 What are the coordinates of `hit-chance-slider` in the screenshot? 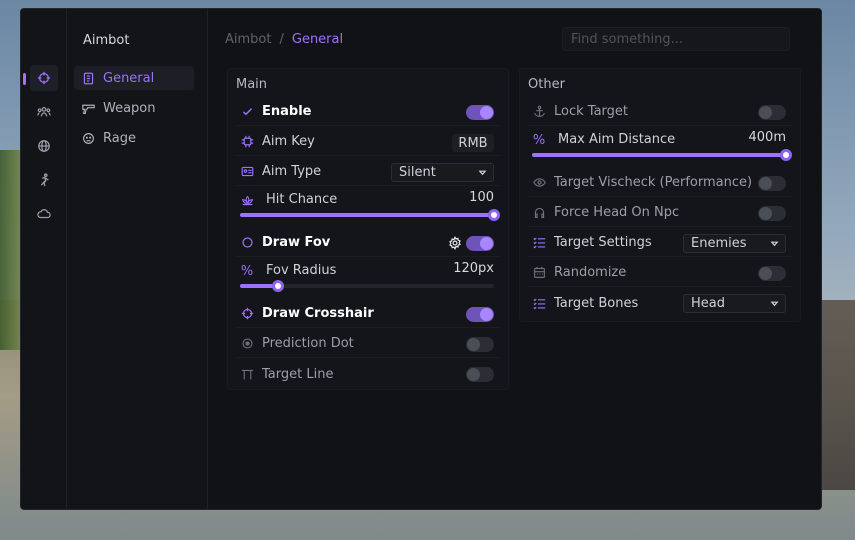 It's located at (370, 215).